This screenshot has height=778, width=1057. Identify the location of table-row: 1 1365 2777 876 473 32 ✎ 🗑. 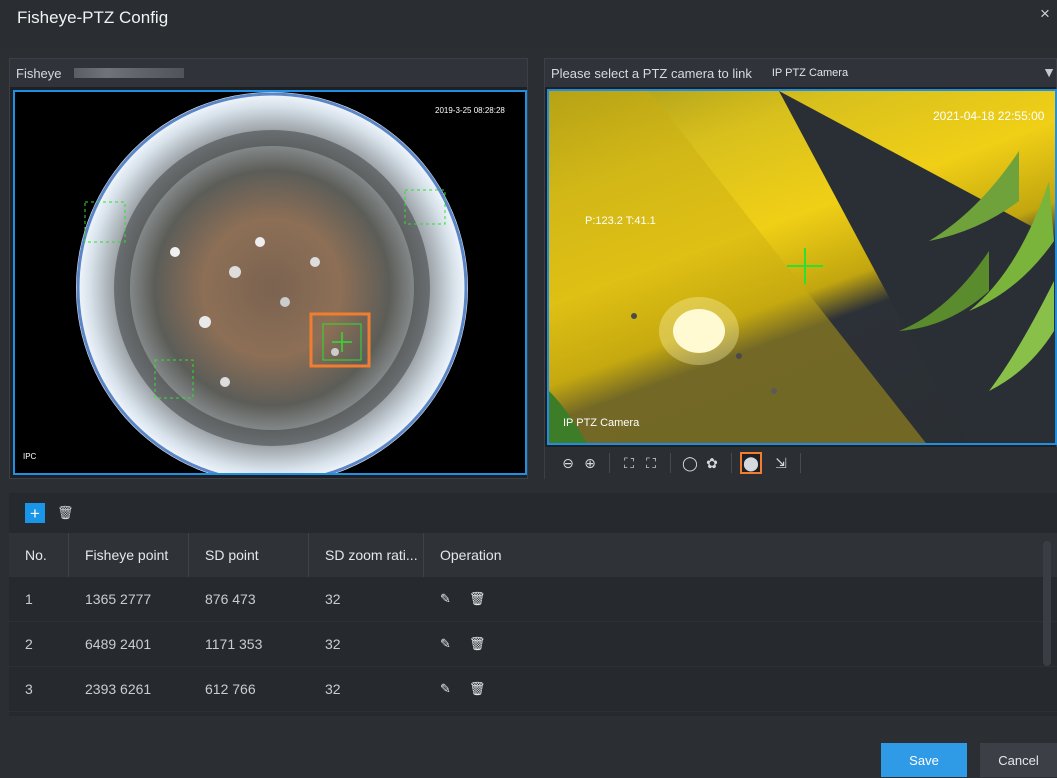
(533, 599).